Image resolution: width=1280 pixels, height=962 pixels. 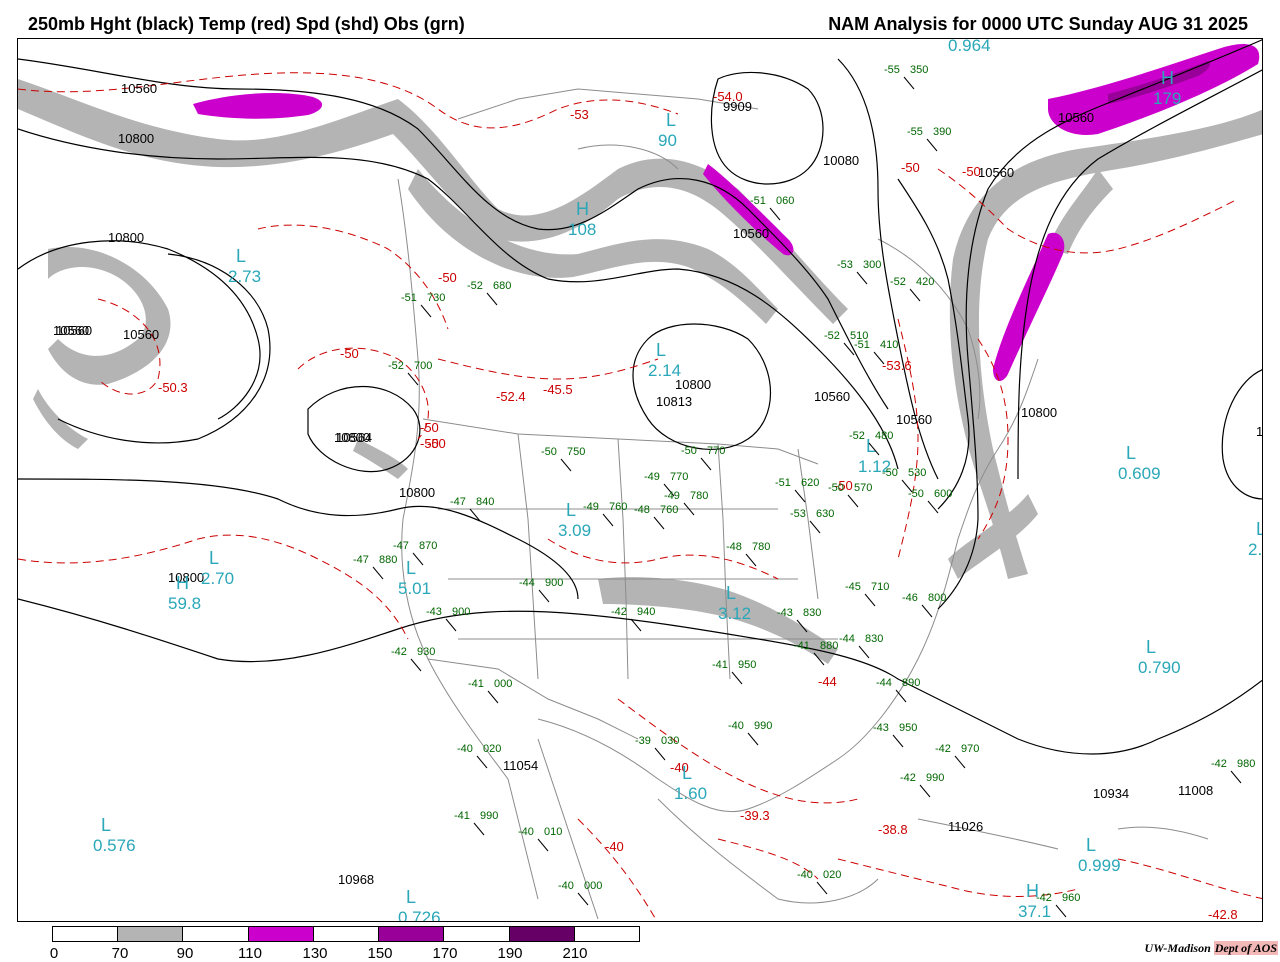 I want to click on obs-temperature: -42, so click(x=1219, y=764).